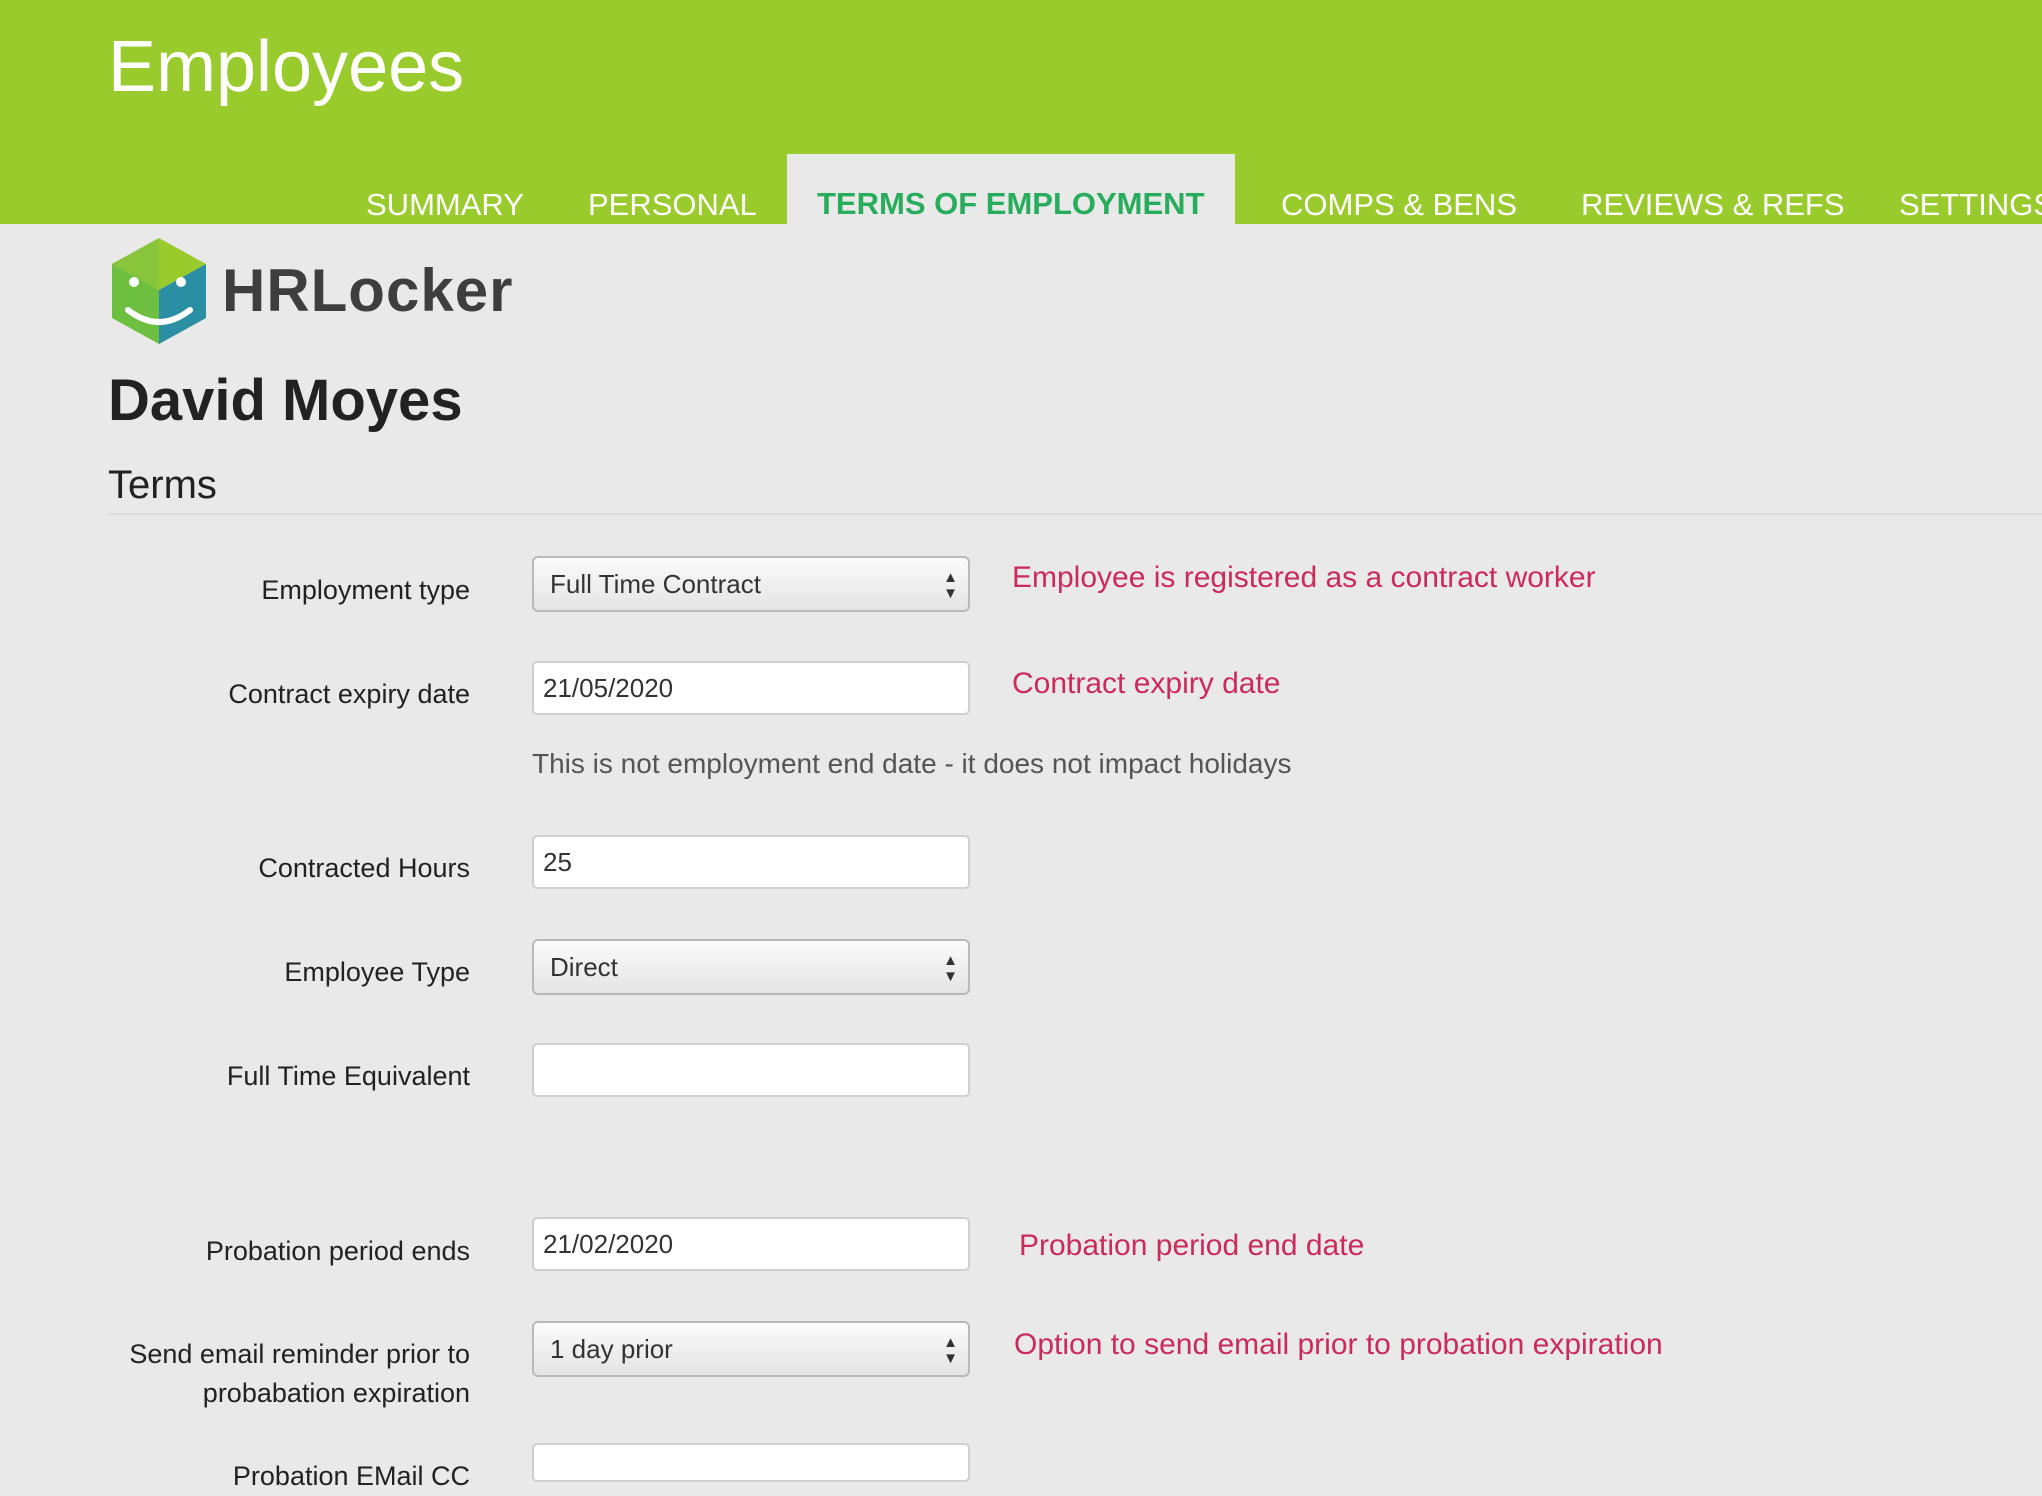 Image resolution: width=2042 pixels, height=1496 pixels. I want to click on email-reminder-label-line1: Send email reminder prior to, so click(299, 1354).